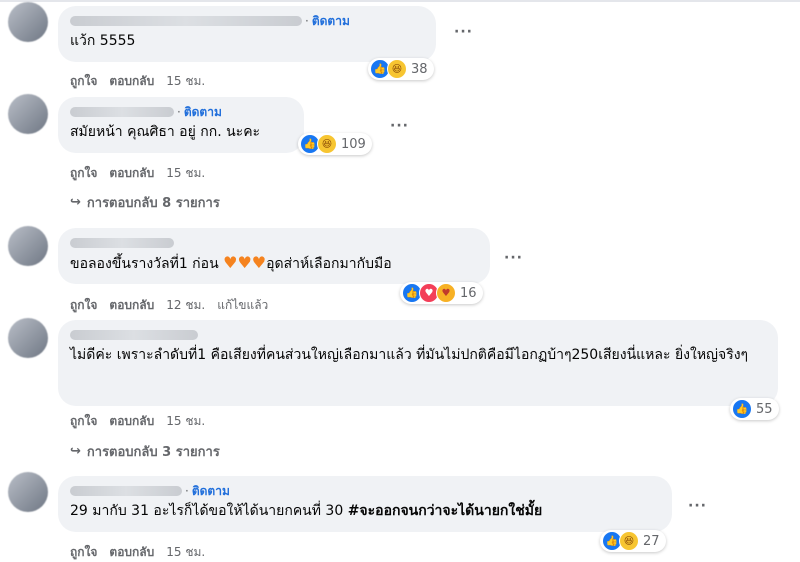  I want to click on hashtag-link: #จะออกจนกว่าจะได้นายกใช่มั้ย, so click(445, 511).